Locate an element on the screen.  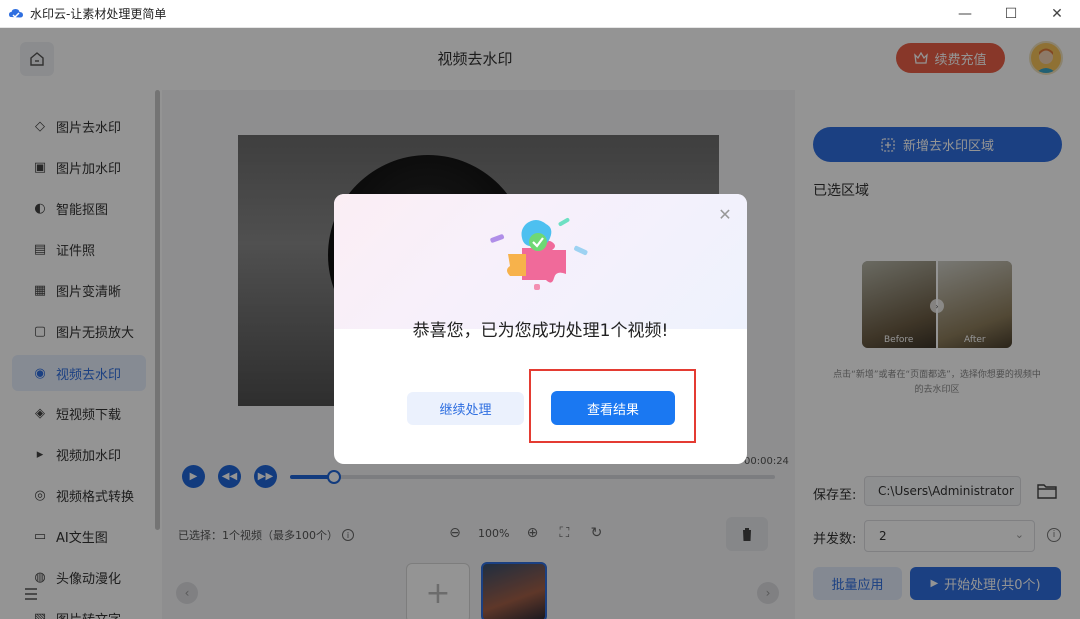
success-message: 恭喜您，已为您成功处理1个视频! is located at coordinates (540, 331).